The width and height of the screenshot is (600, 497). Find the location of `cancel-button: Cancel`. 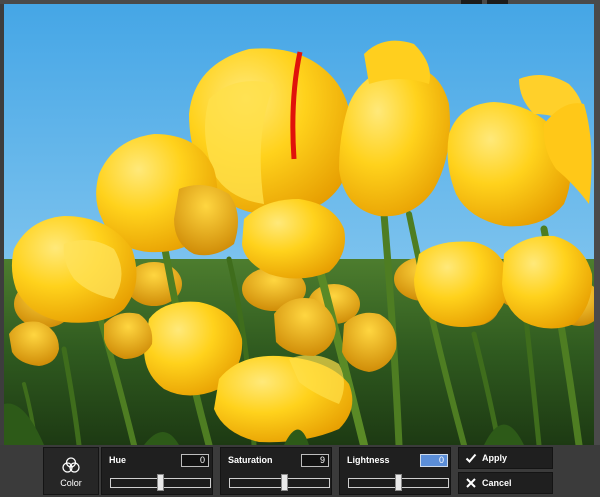

cancel-button: Cancel is located at coordinates (505, 483).